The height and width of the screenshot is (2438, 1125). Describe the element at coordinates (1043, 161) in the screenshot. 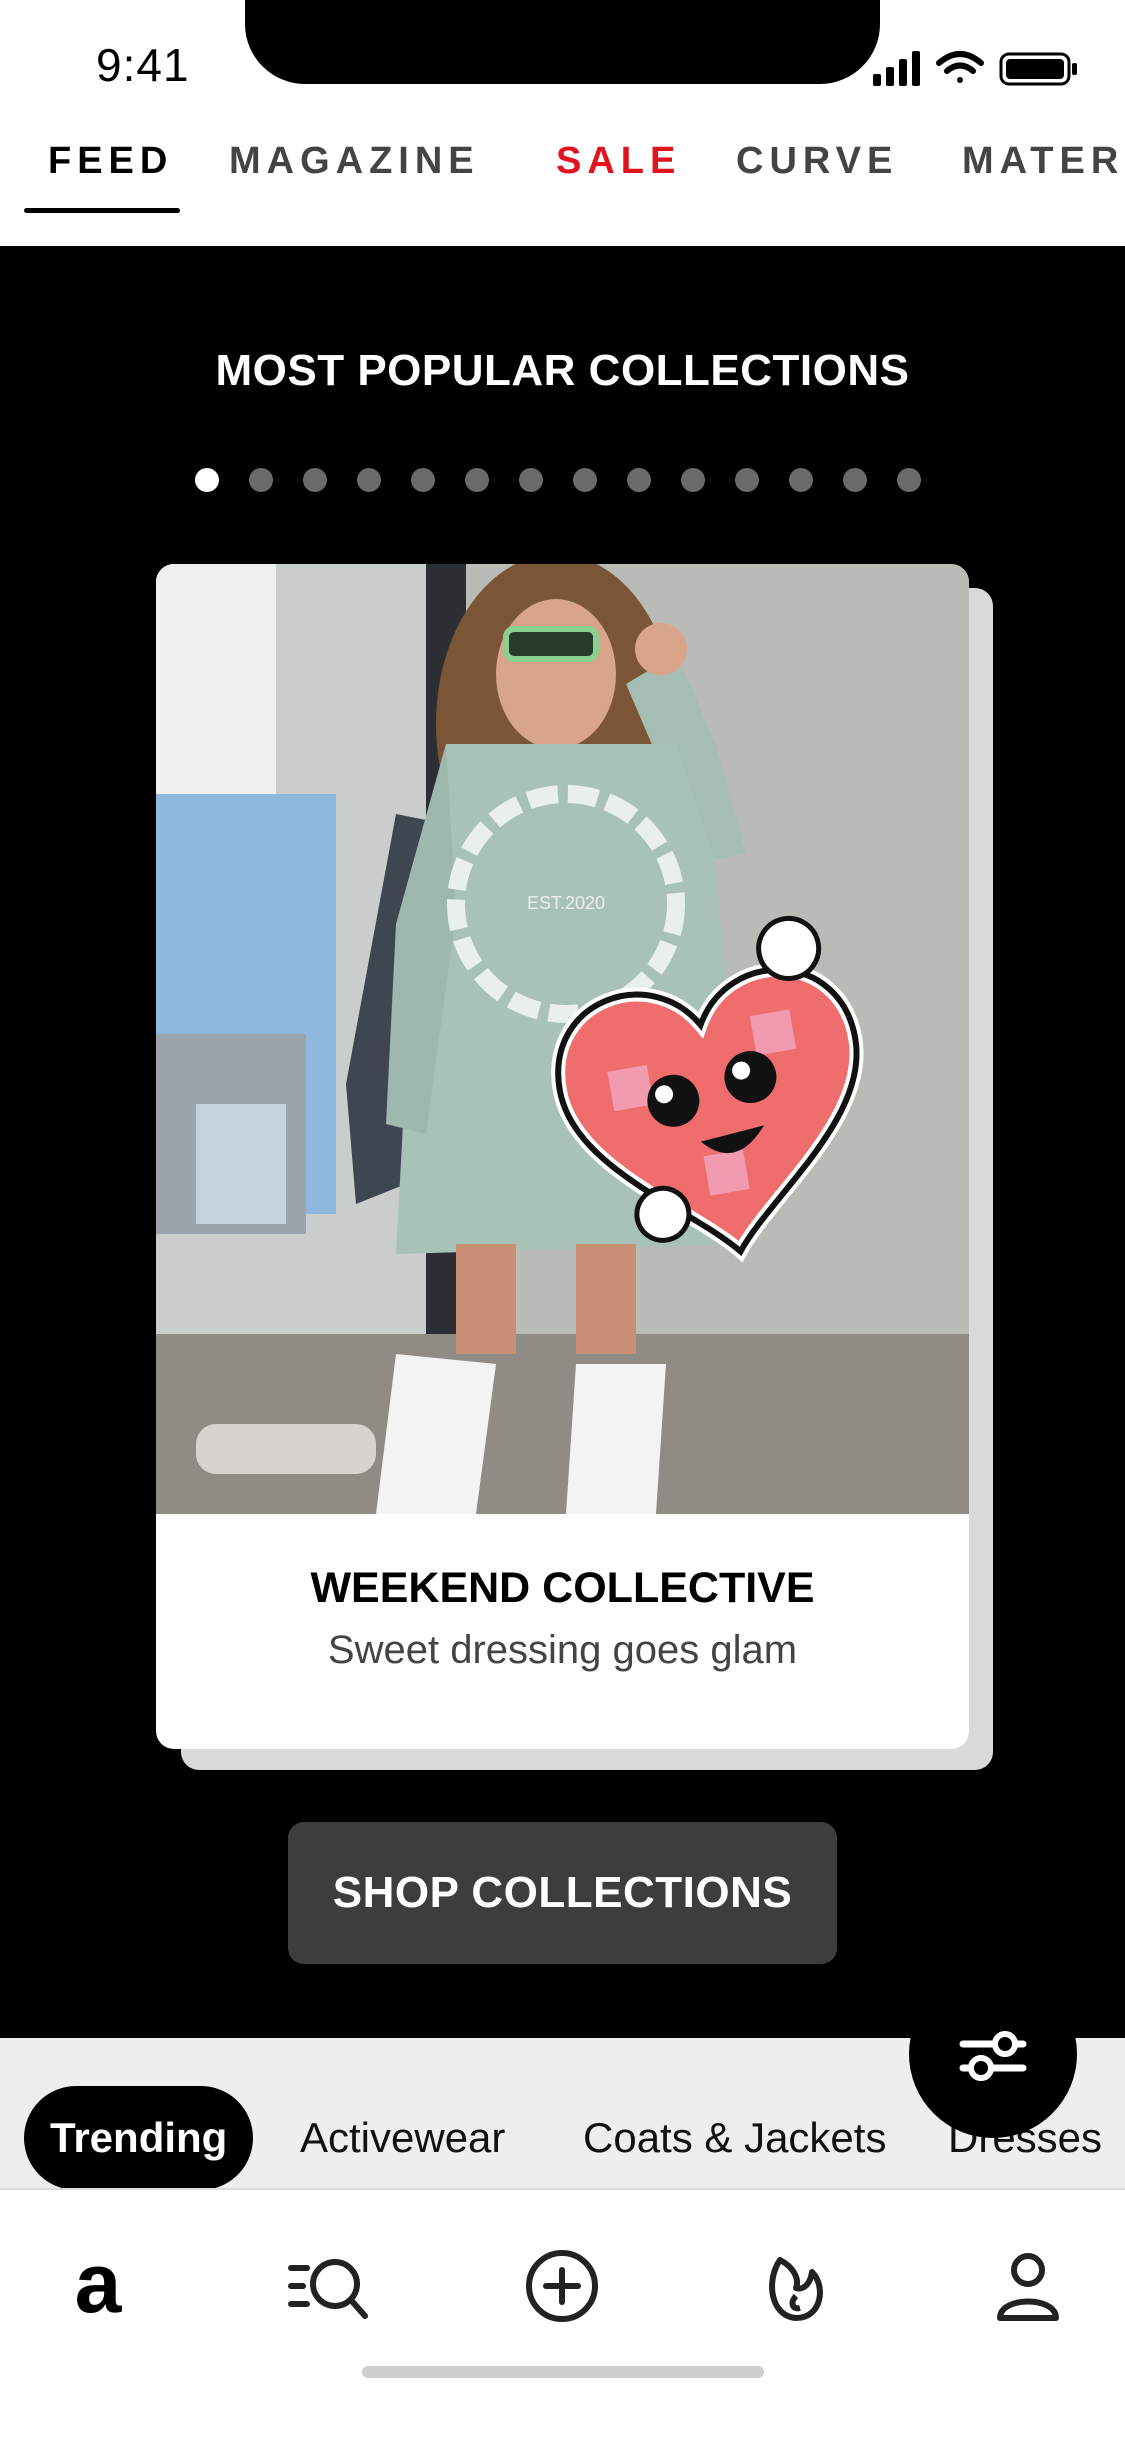

I see `tab-maternity: MATERNITY` at that location.